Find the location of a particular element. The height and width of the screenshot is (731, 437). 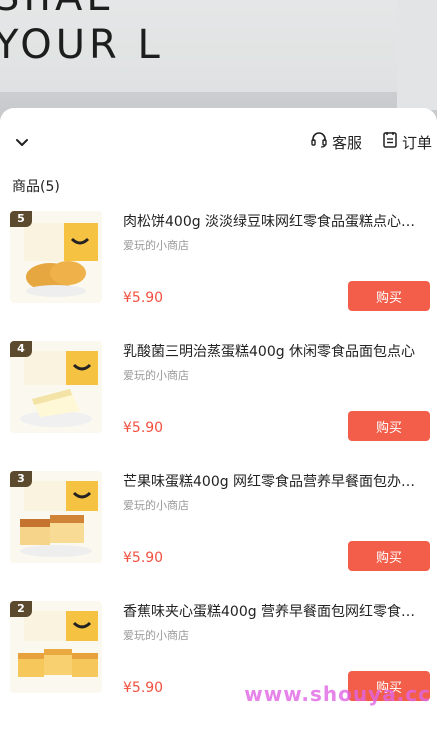

background-text-line2: YOUR L is located at coordinates (82, 45).